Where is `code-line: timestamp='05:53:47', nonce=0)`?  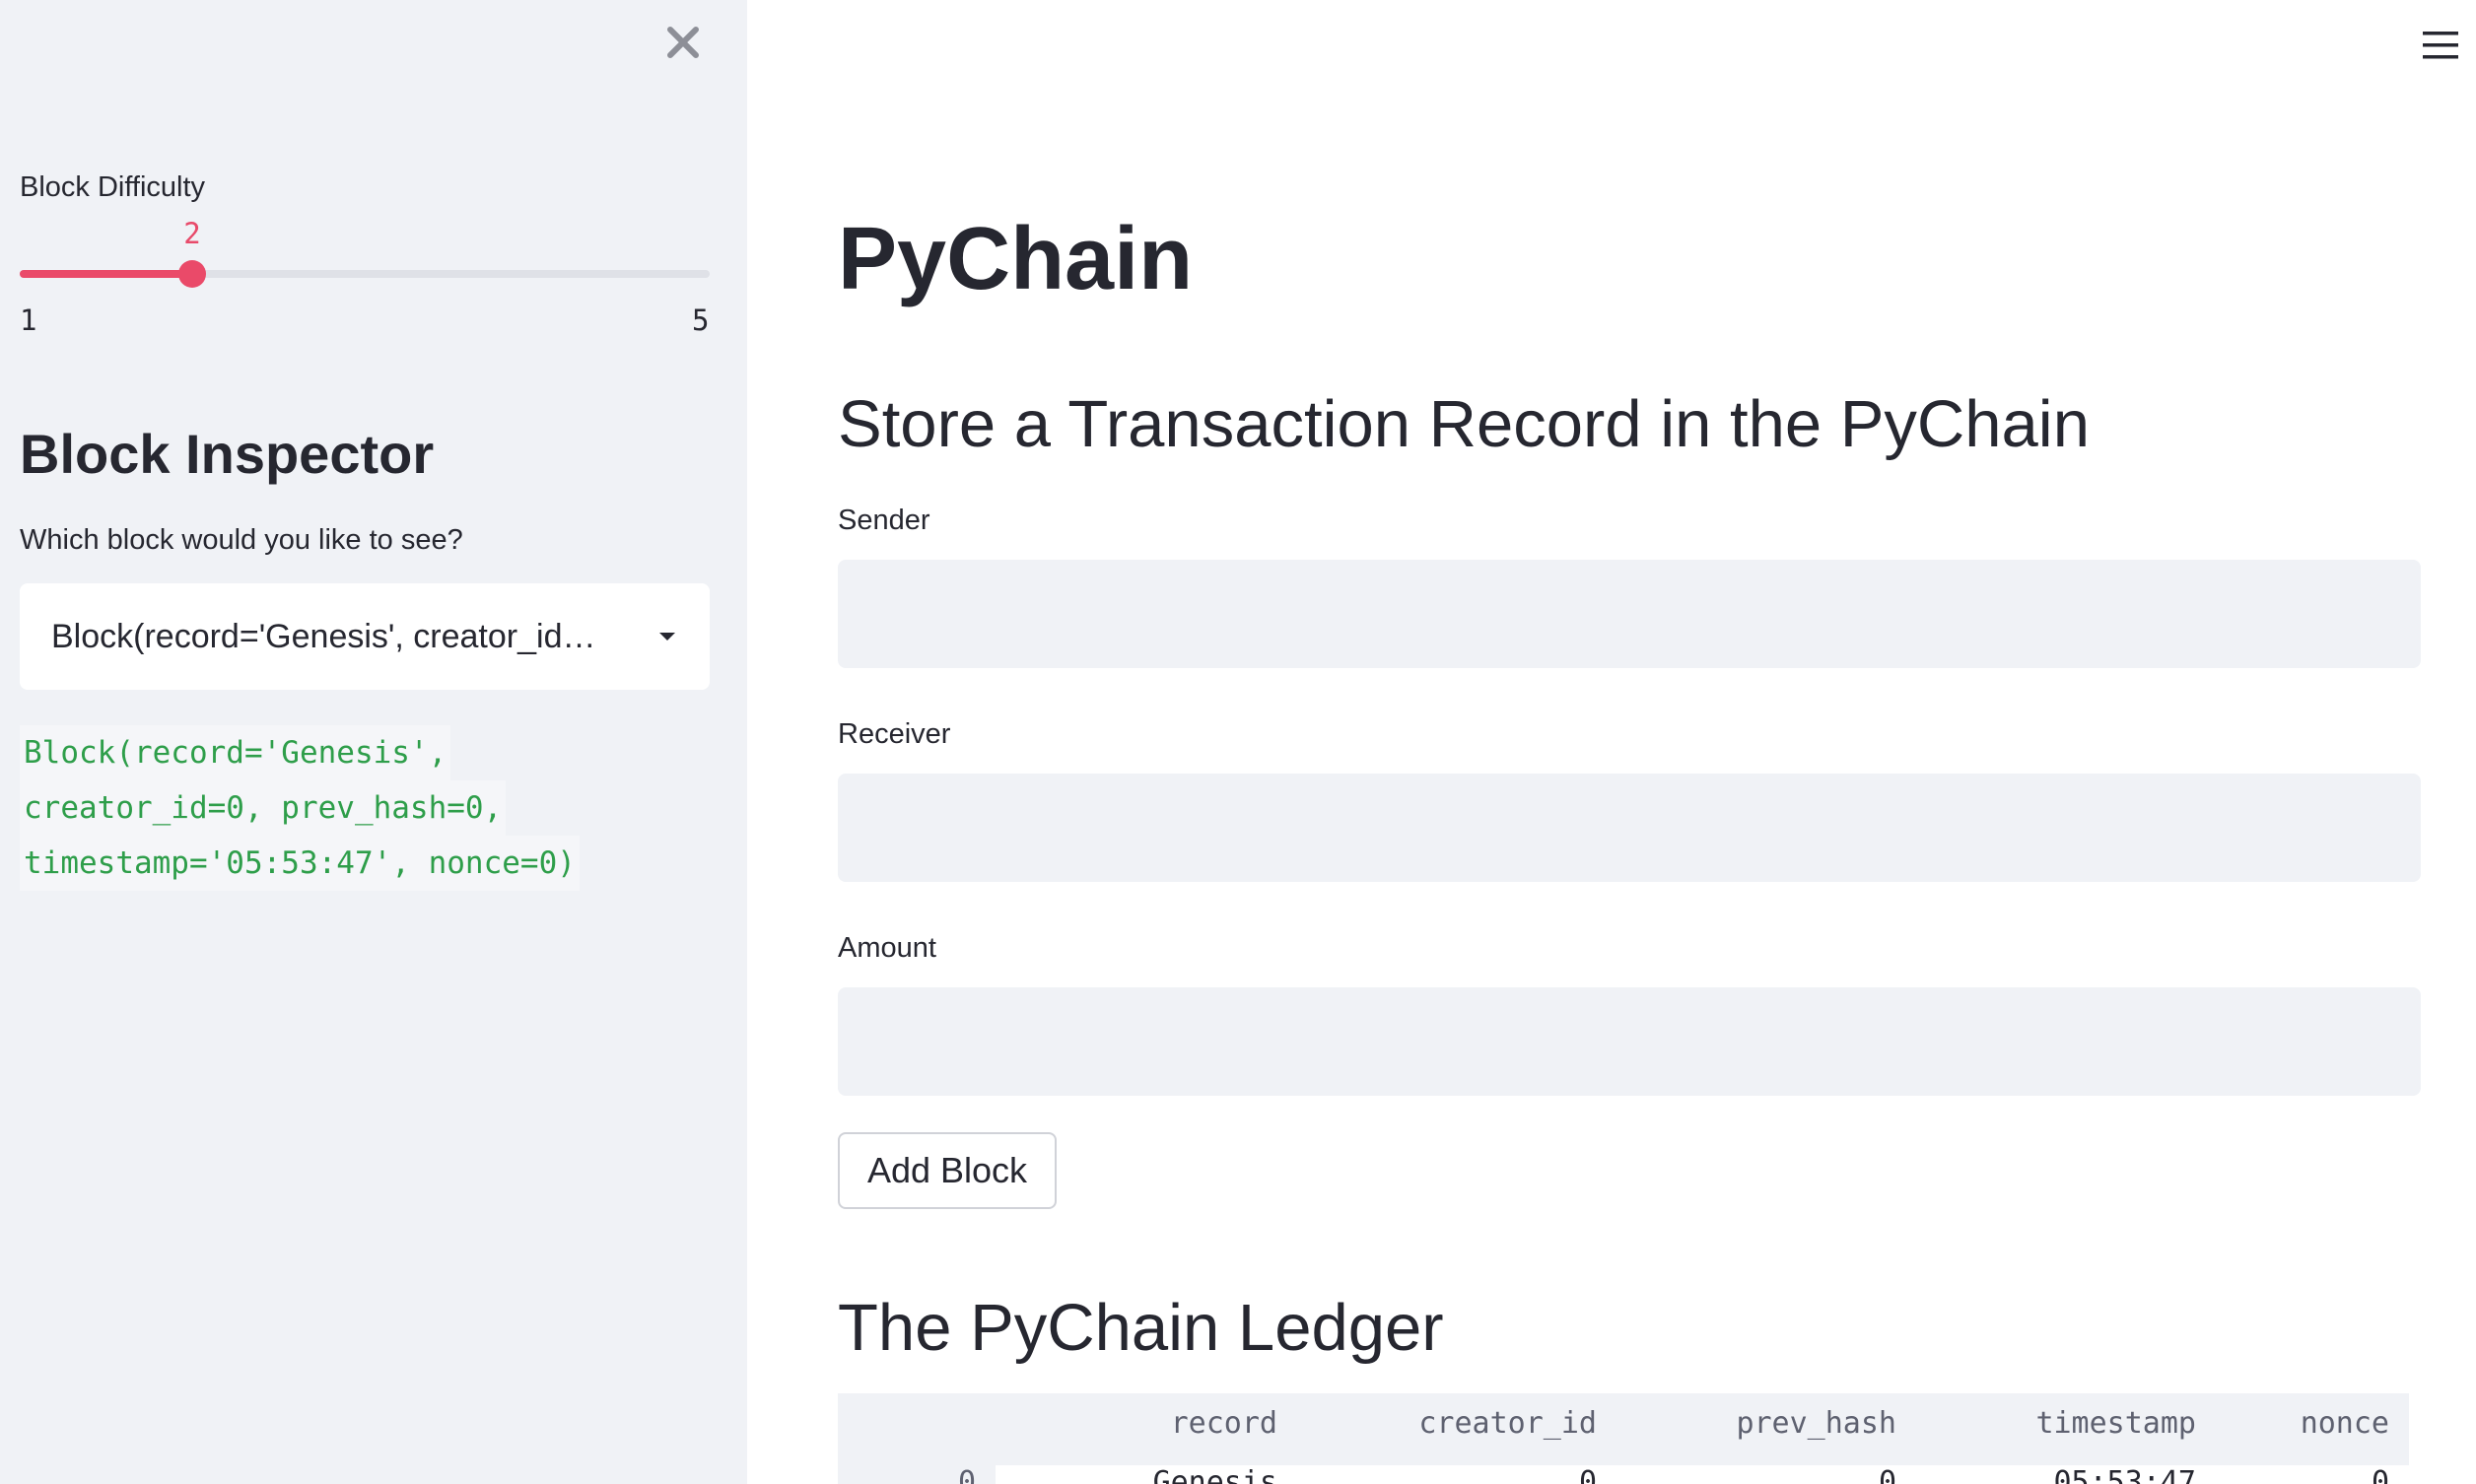 code-line: timestamp='05:53:47', nonce=0) is located at coordinates (300, 863).